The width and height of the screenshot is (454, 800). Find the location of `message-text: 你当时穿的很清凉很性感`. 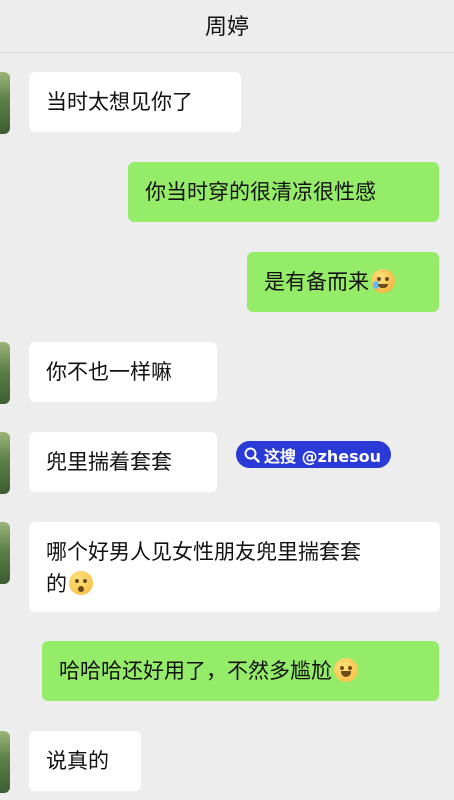

message-text: 你当时穿的很清凉很性感 is located at coordinates (260, 192).